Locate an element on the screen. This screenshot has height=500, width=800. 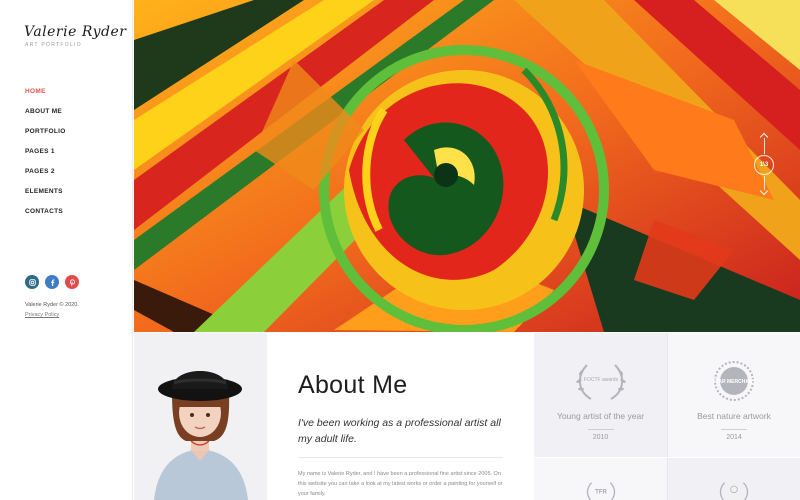
laurel-wreath-icon: FOCTF awards is located at coordinates (600, 382).